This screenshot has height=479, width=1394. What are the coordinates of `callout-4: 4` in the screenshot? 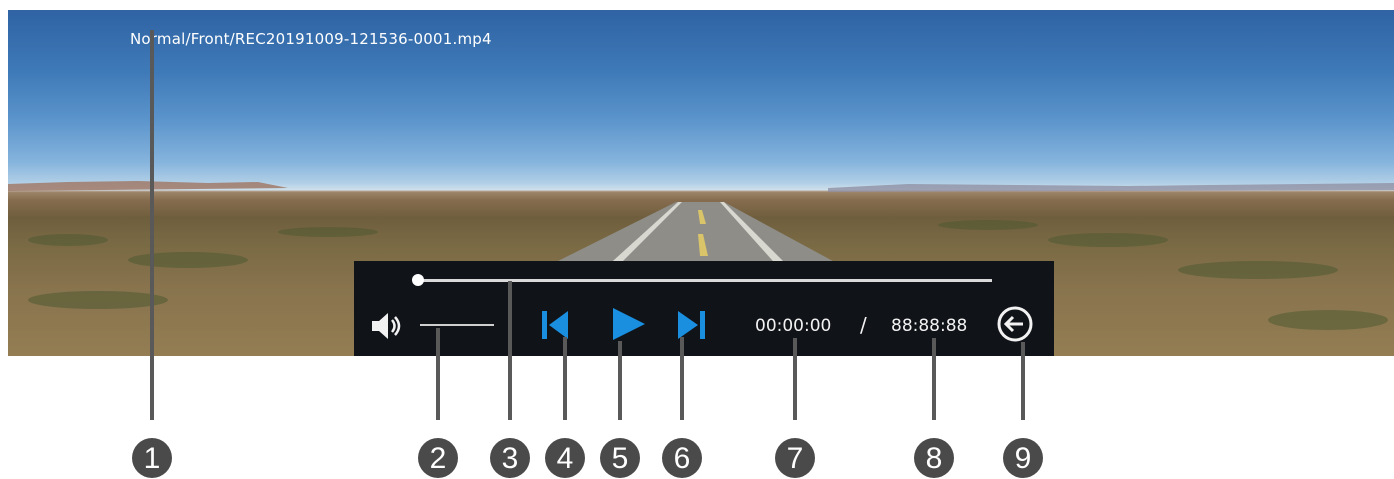 It's located at (565, 458).